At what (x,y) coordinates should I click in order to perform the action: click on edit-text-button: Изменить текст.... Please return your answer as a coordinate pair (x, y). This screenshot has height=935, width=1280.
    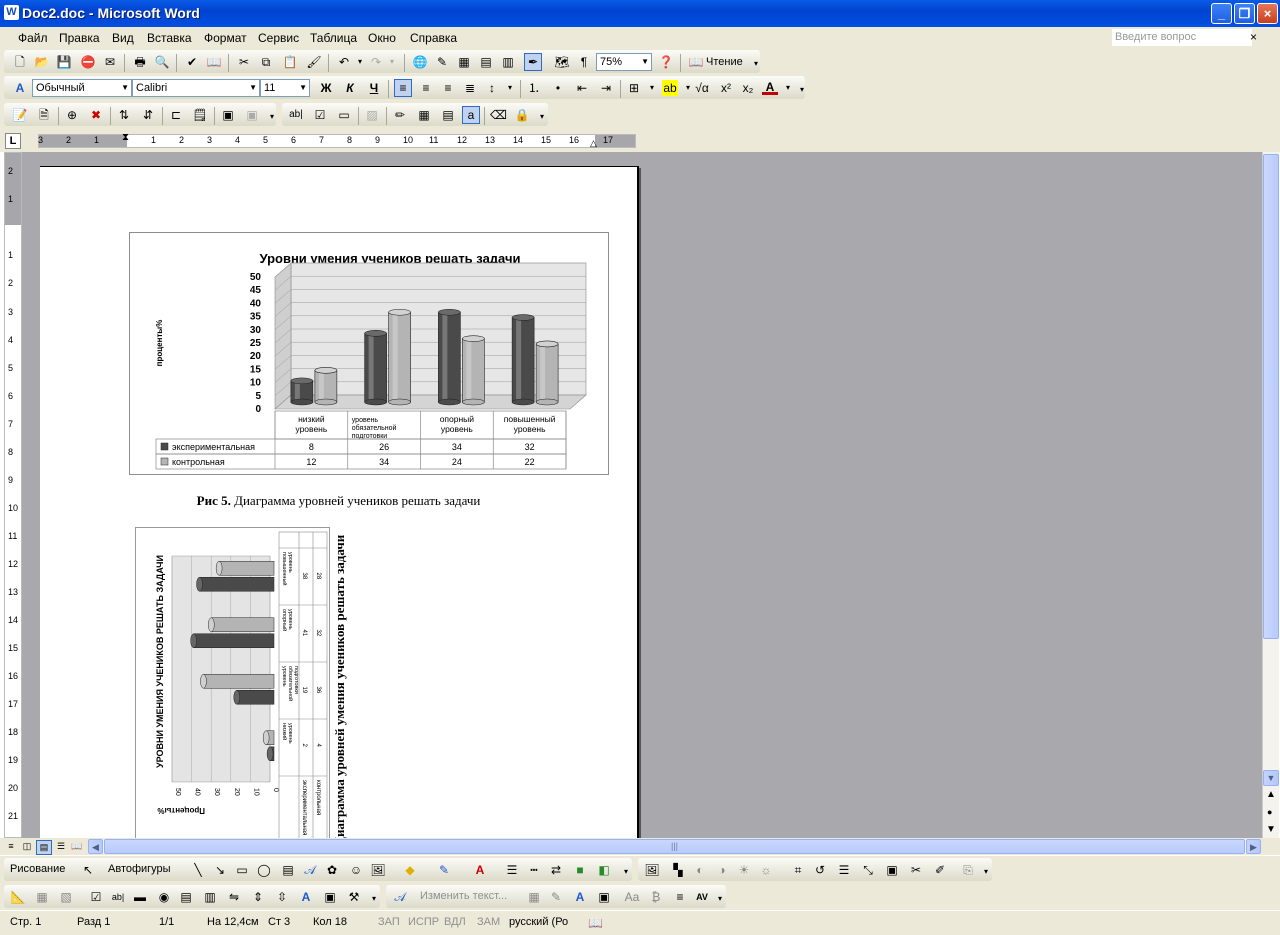
    Looking at the image, I should click on (463, 896).